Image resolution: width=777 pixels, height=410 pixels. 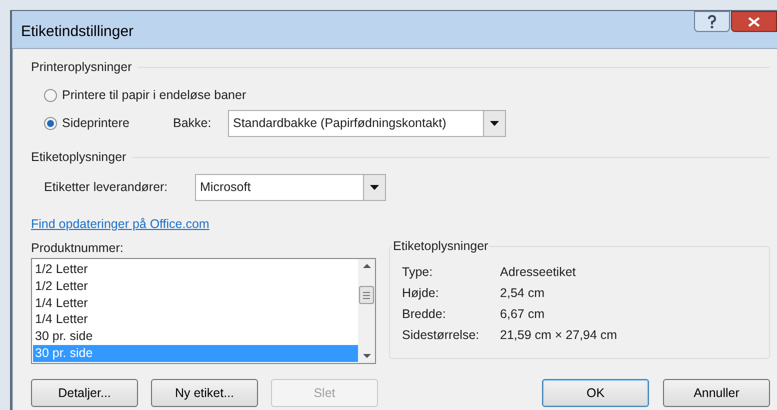 What do you see at coordinates (195, 336) in the screenshot?
I see `list-item: 30 pr. side` at bounding box center [195, 336].